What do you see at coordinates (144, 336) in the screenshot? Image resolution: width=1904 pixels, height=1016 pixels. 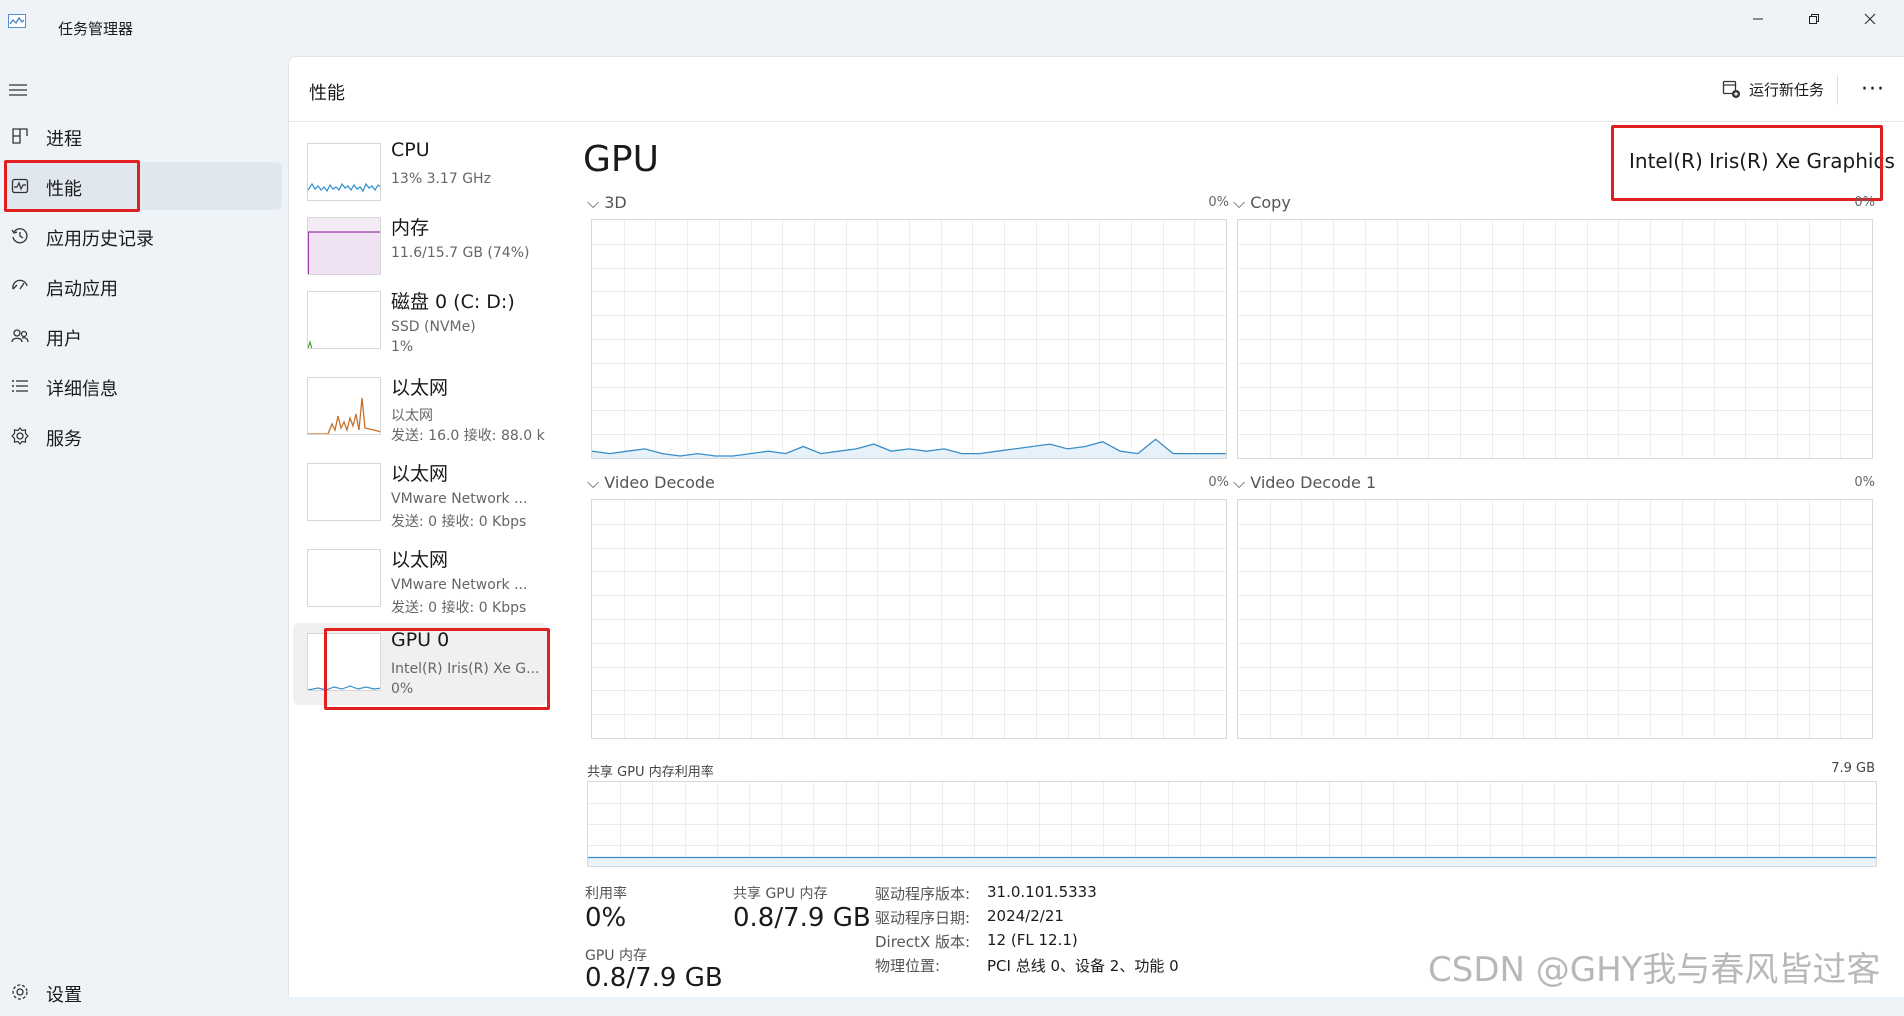 I see `sidebar-item-users: 用户` at bounding box center [144, 336].